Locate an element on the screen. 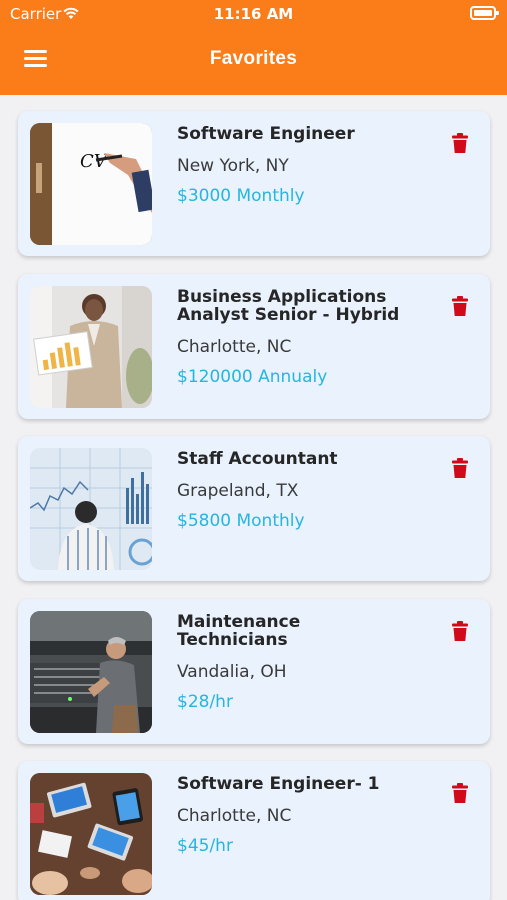 The height and width of the screenshot is (900, 507). job-title: Staff Accountant is located at coordinates (257, 459).